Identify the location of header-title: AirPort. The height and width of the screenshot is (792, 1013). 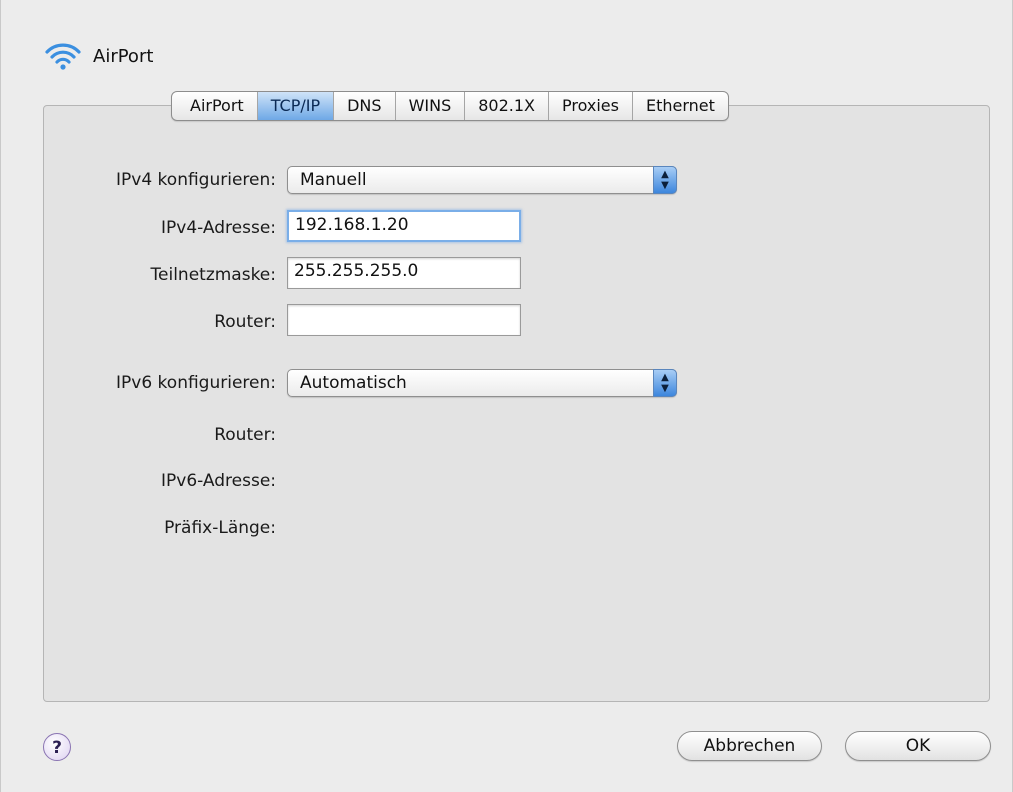
(123, 56).